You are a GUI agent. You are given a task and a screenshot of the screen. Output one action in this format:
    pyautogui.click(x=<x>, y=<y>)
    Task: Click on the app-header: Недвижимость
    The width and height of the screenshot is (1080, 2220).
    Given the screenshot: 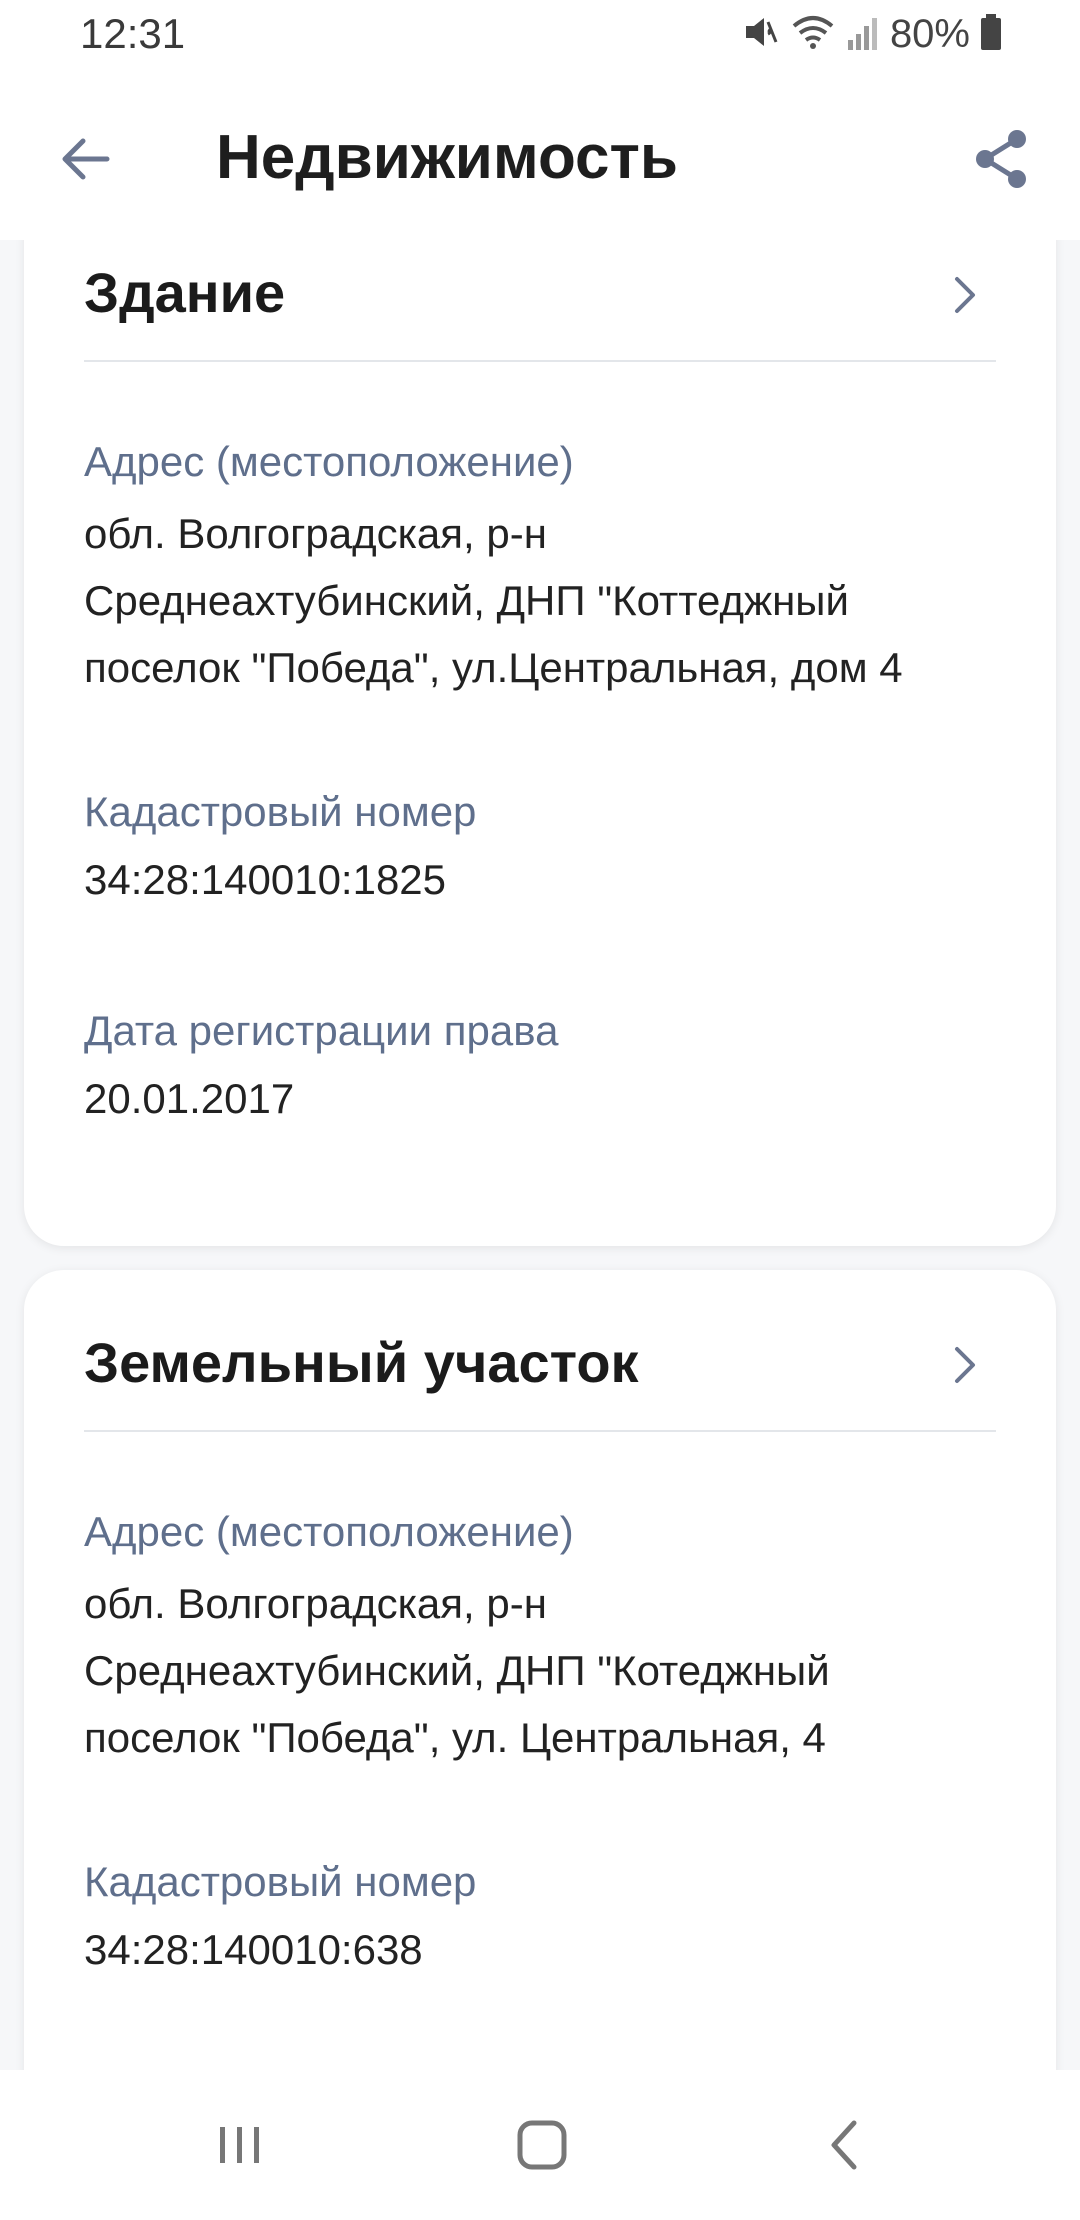 What is the action you would take?
    pyautogui.click(x=540, y=160)
    